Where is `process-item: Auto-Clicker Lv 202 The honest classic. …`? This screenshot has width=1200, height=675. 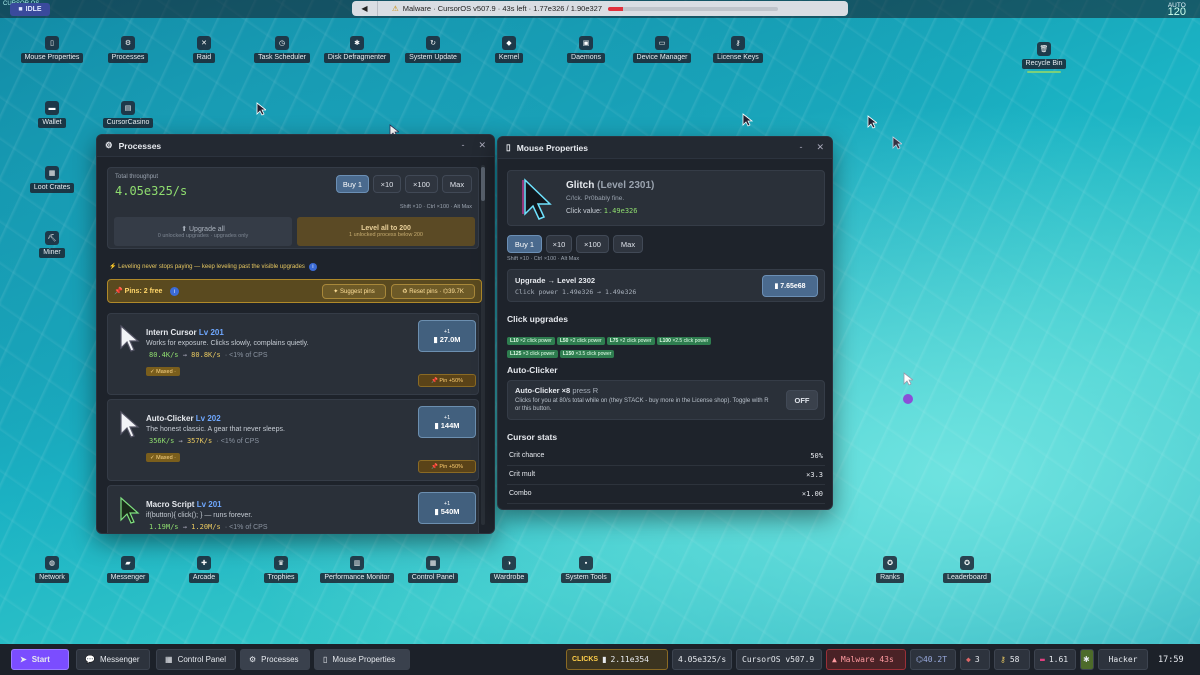 process-item: Auto-Clicker Lv 202 The honest classic. … is located at coordinates (293, 440).